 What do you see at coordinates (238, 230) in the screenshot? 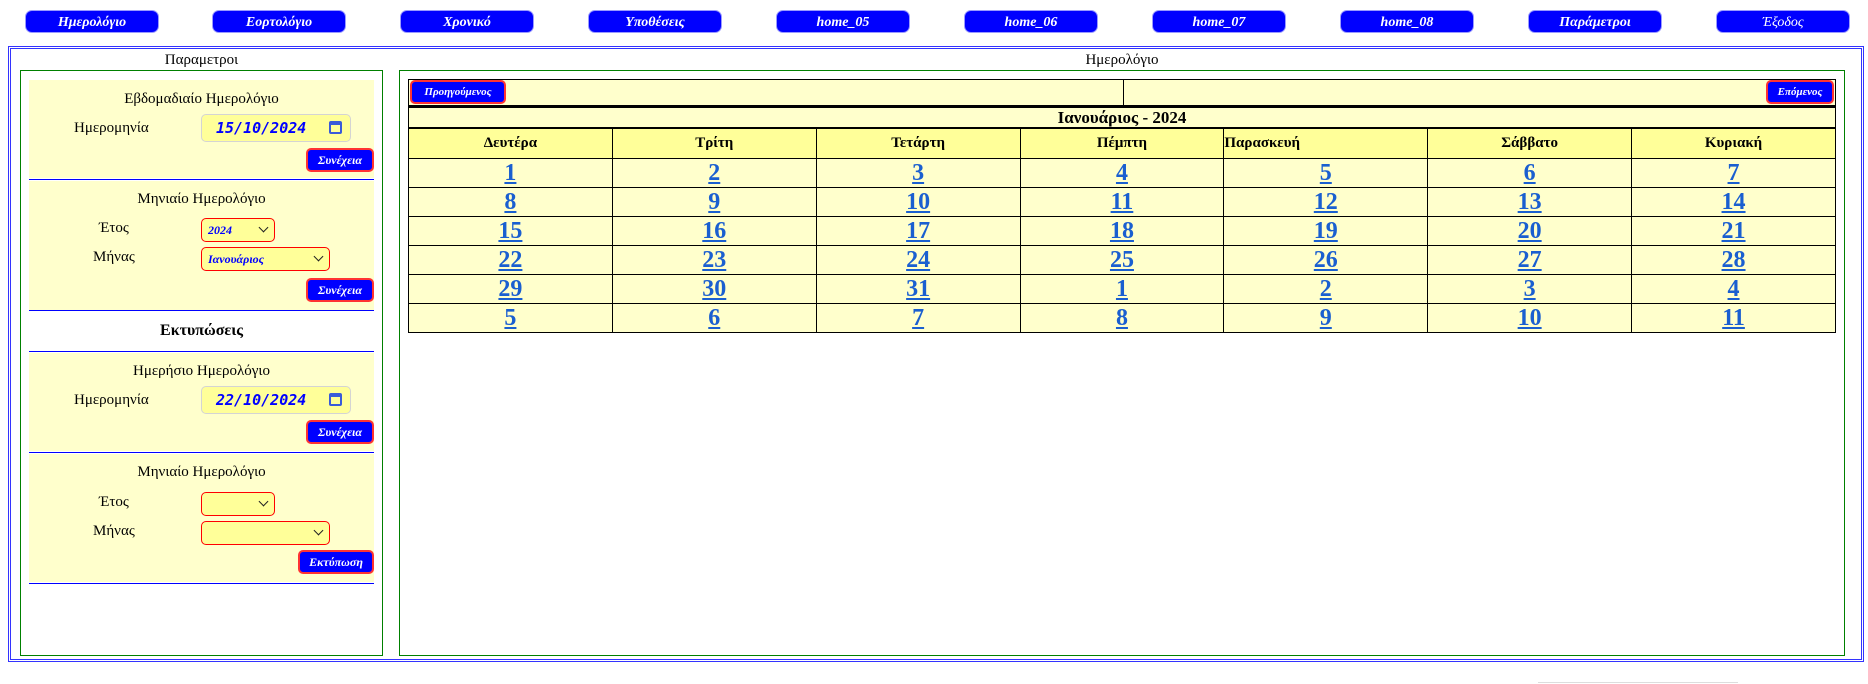
I see `monthly-year-select: 2024` at bounding box center [238, 230].